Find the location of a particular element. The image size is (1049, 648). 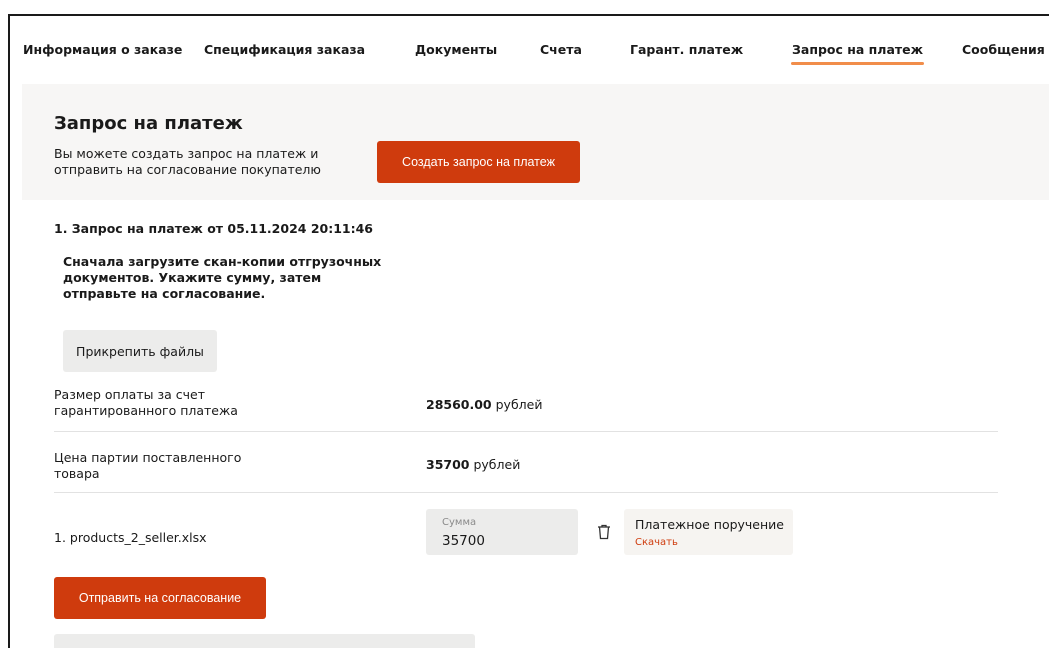

trash-icon is located at coordinates (604, 532).